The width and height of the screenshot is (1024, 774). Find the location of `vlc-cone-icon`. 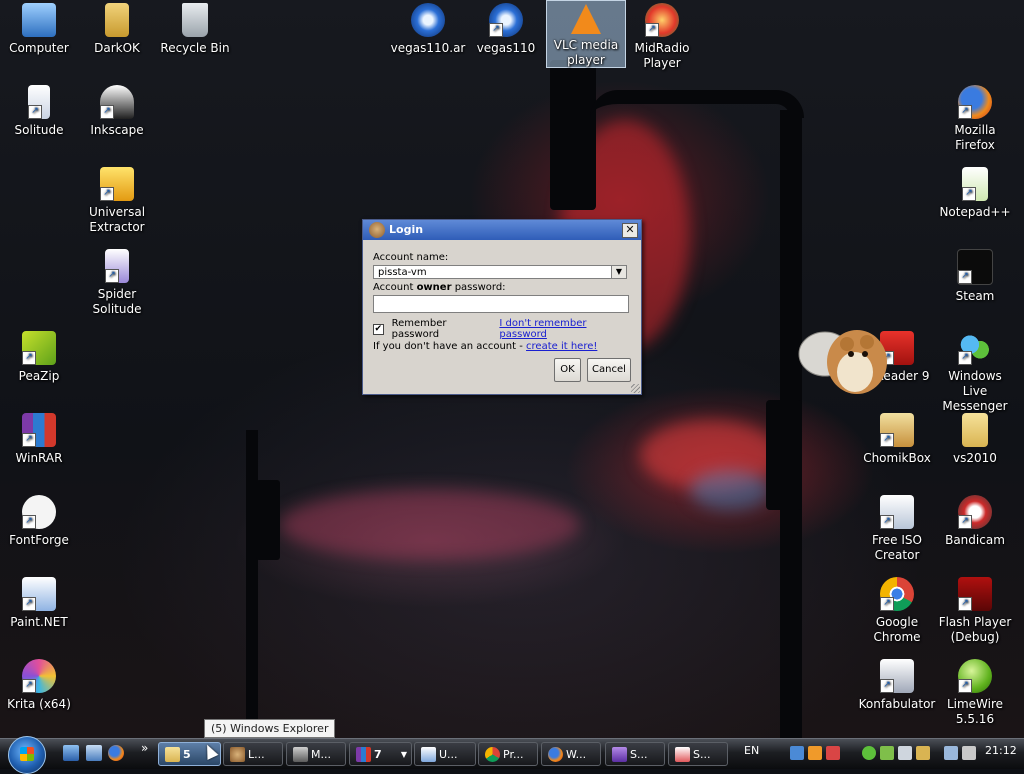

vlc-cone-icon is located at coordinates (586, 19).